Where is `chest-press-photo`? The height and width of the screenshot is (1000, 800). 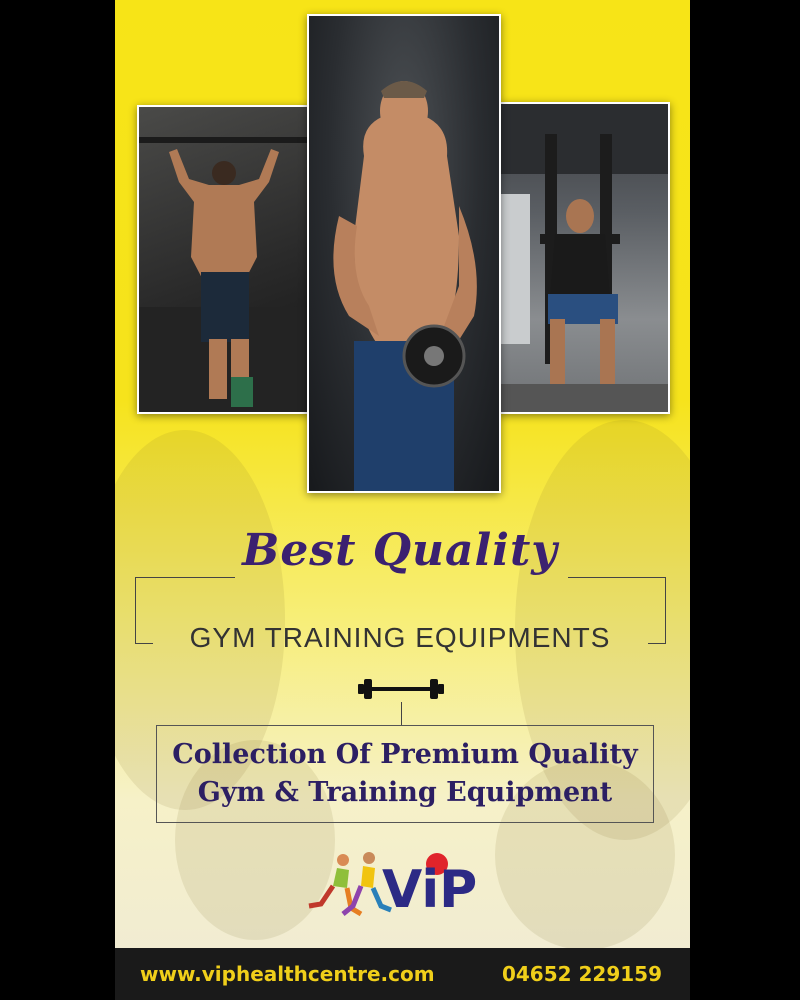 chest-press-photo is located at coordinates (584, 258).